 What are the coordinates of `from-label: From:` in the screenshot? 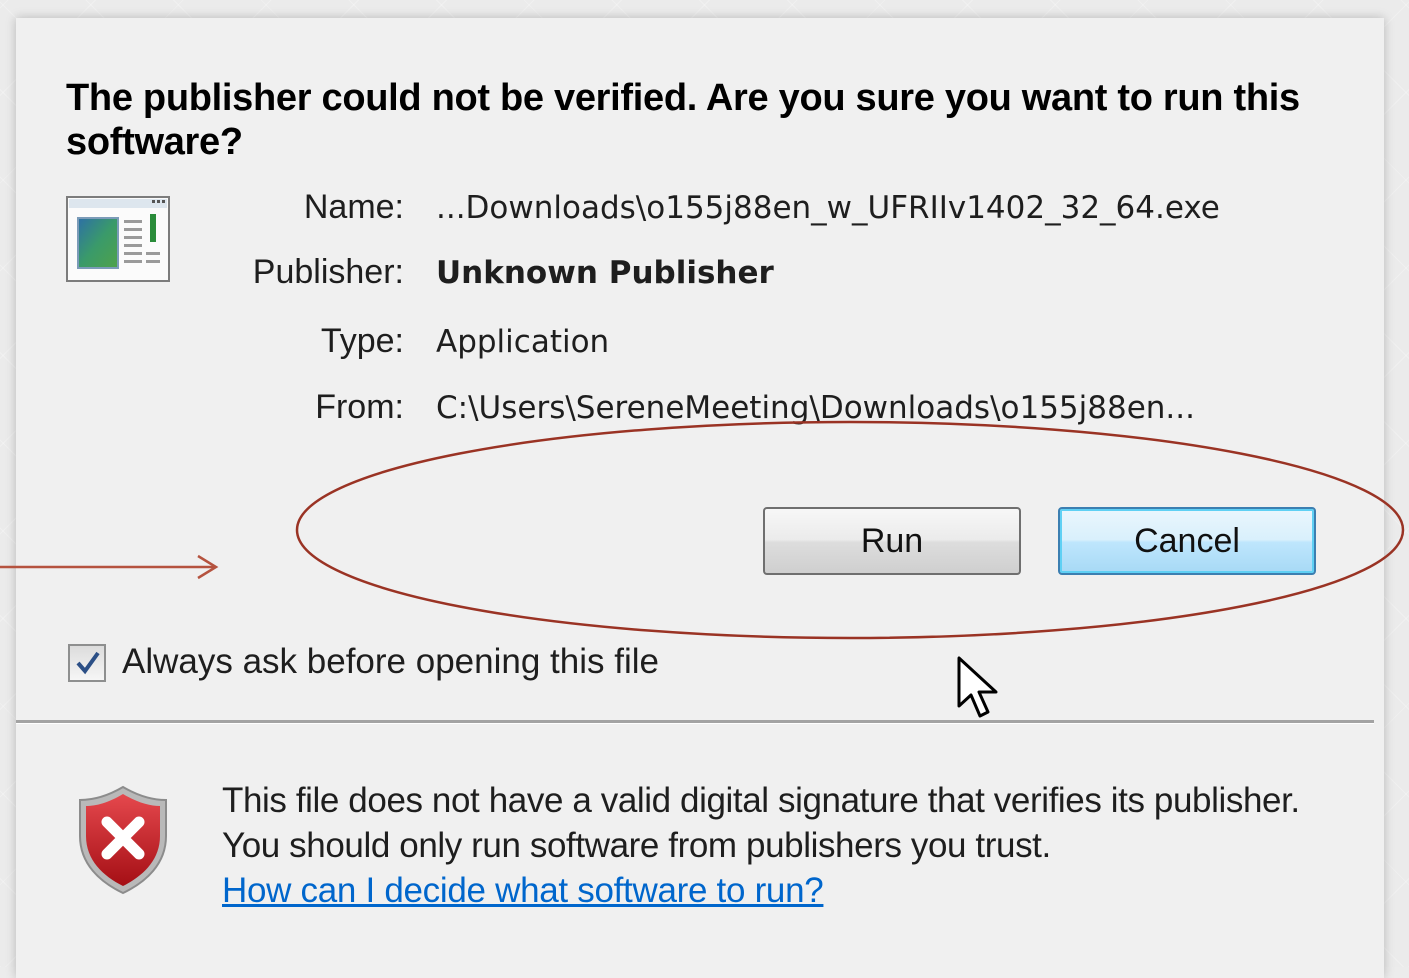 It's located at (359, 407).